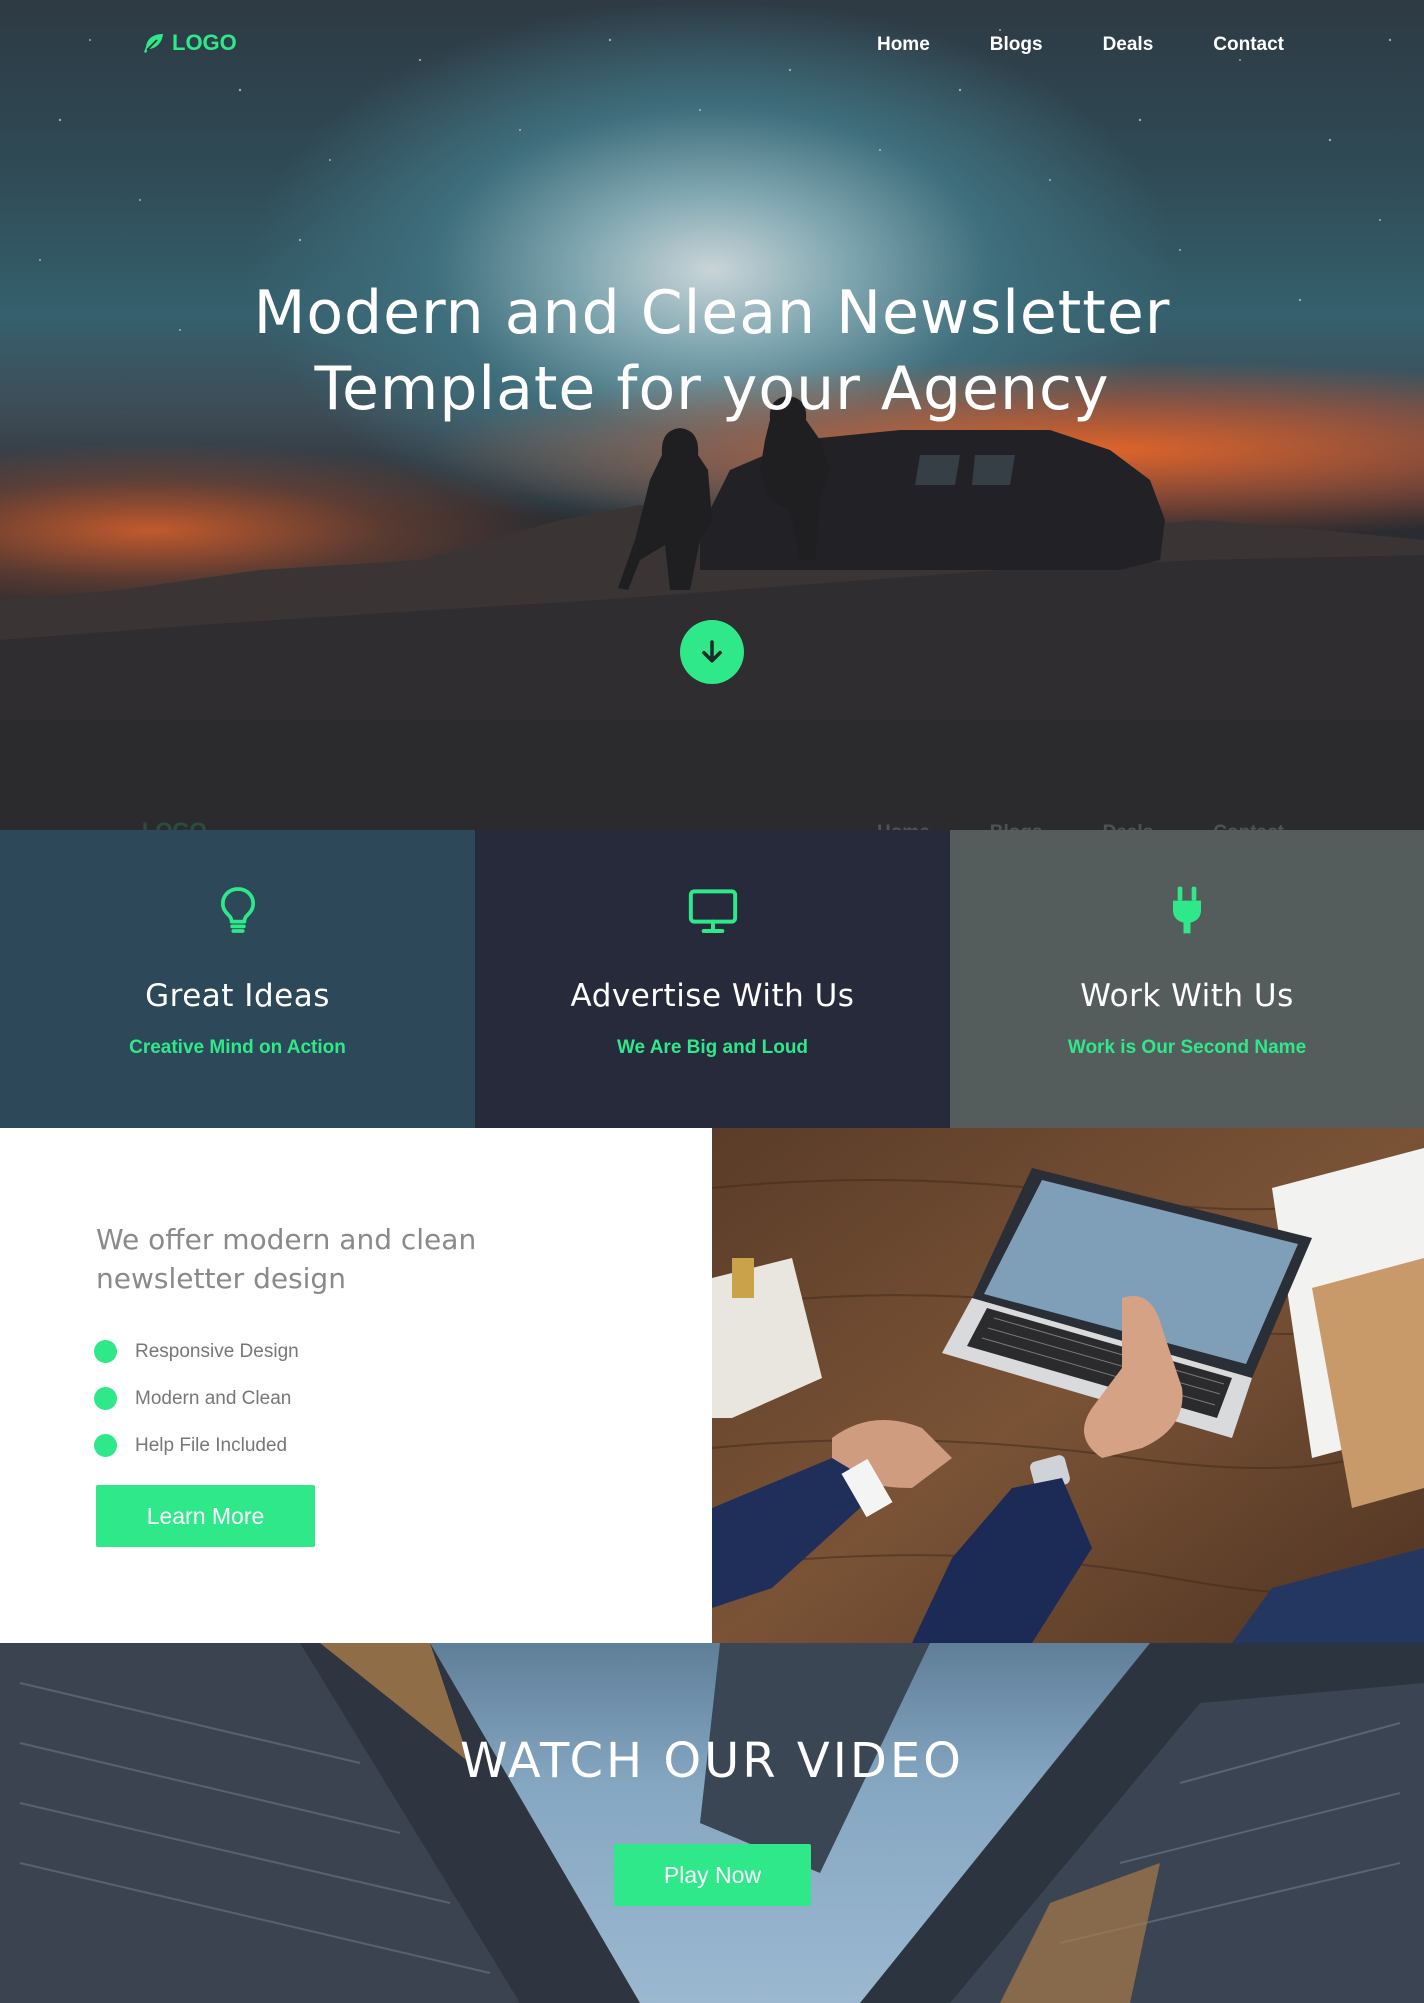 This screenshot has height=2003, width=1424. What do you see at coordinates (1187, 1047) in the screenshot?
I see `feature-subtitle: Work is Our Second Name` at bounding box center [1187, 1047].